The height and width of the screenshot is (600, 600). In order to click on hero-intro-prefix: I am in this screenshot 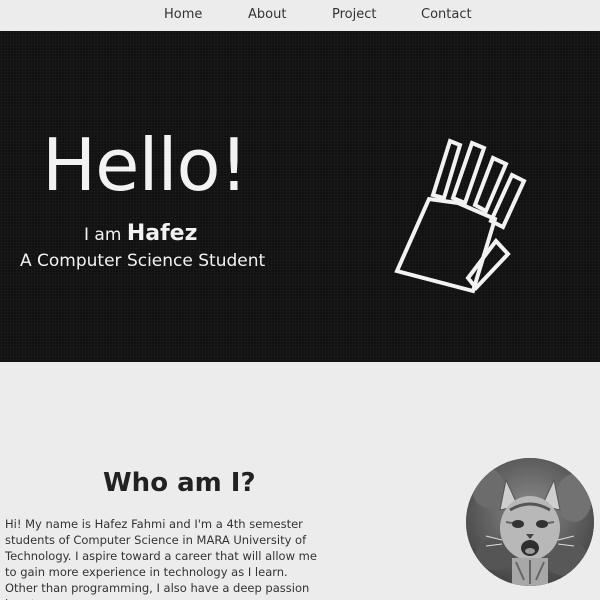, I will do `click(103, 235)`.